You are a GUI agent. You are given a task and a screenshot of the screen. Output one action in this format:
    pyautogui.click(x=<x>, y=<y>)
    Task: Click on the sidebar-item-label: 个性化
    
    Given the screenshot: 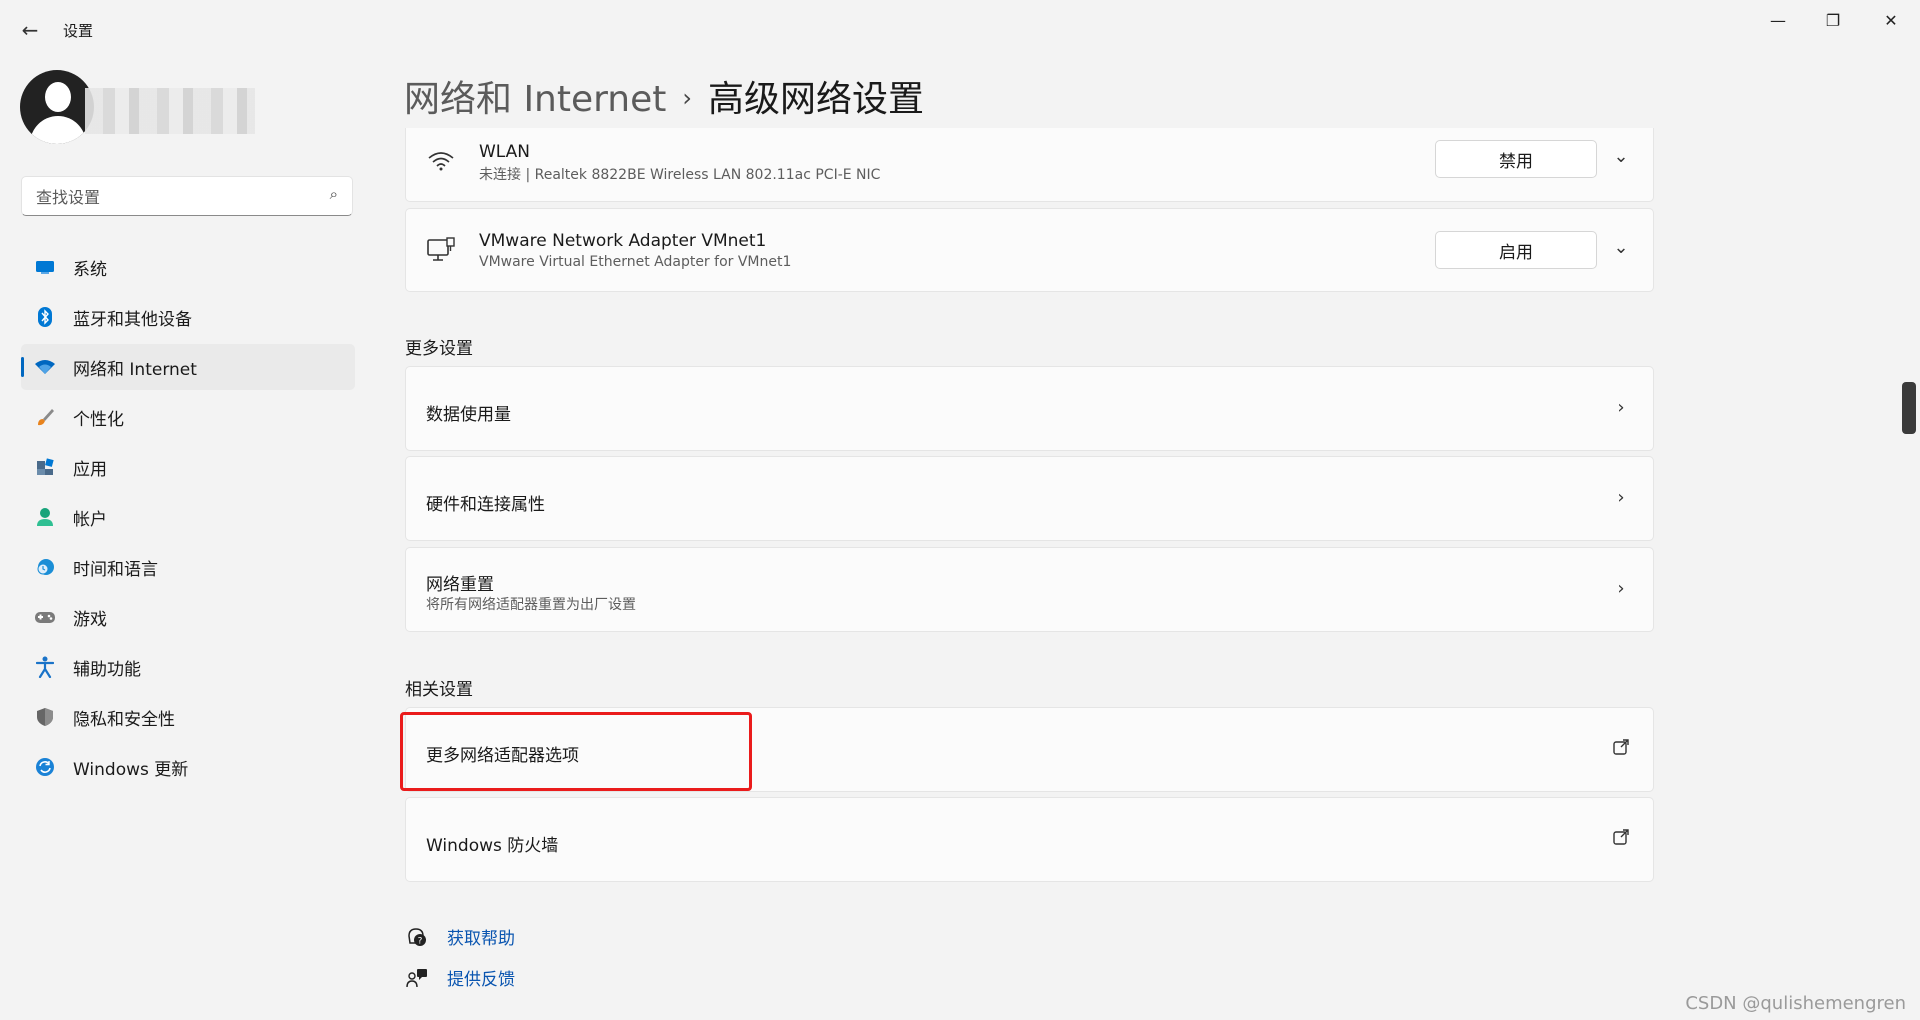 What is the action you would take?
    pyautogui.click(x=98, y=419)
    